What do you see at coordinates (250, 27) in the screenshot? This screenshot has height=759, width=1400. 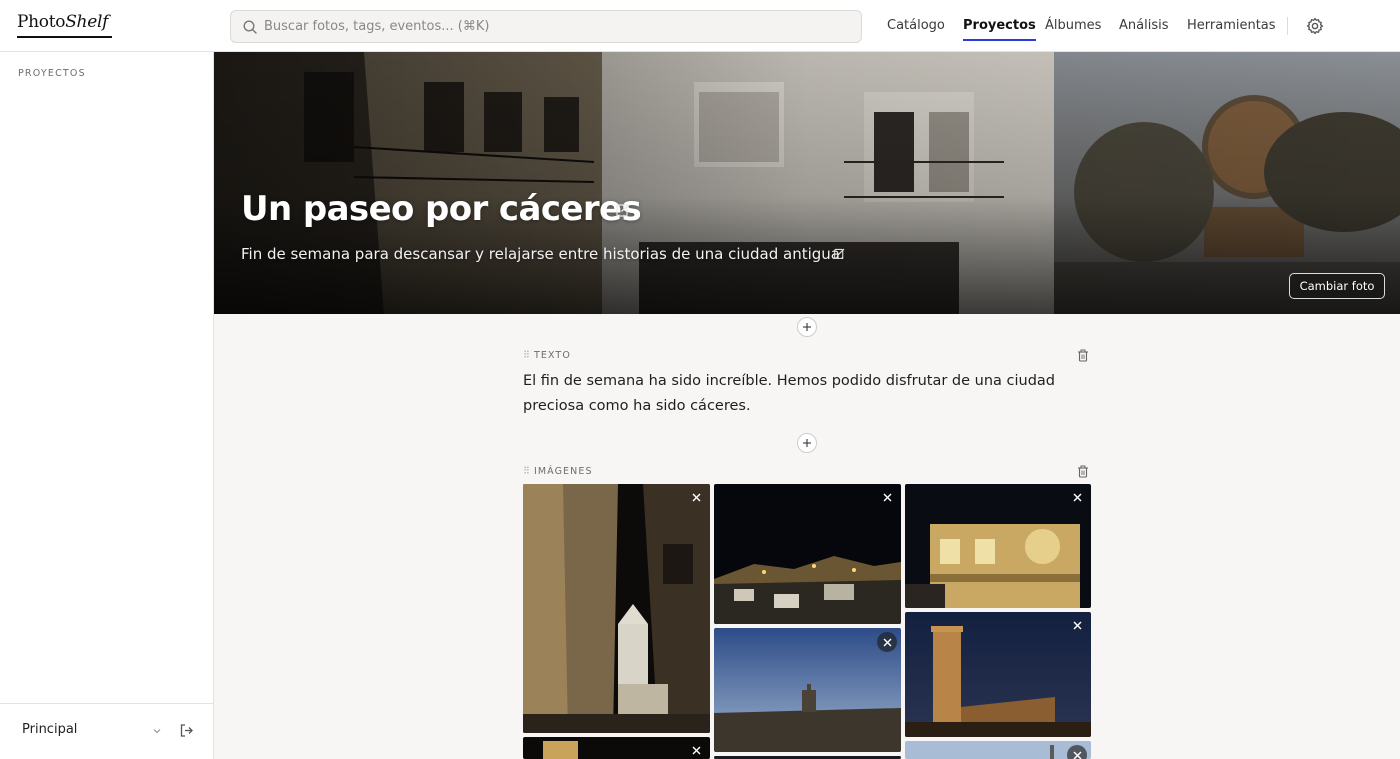 I see `search-icon` at bounding box center [250, 27].